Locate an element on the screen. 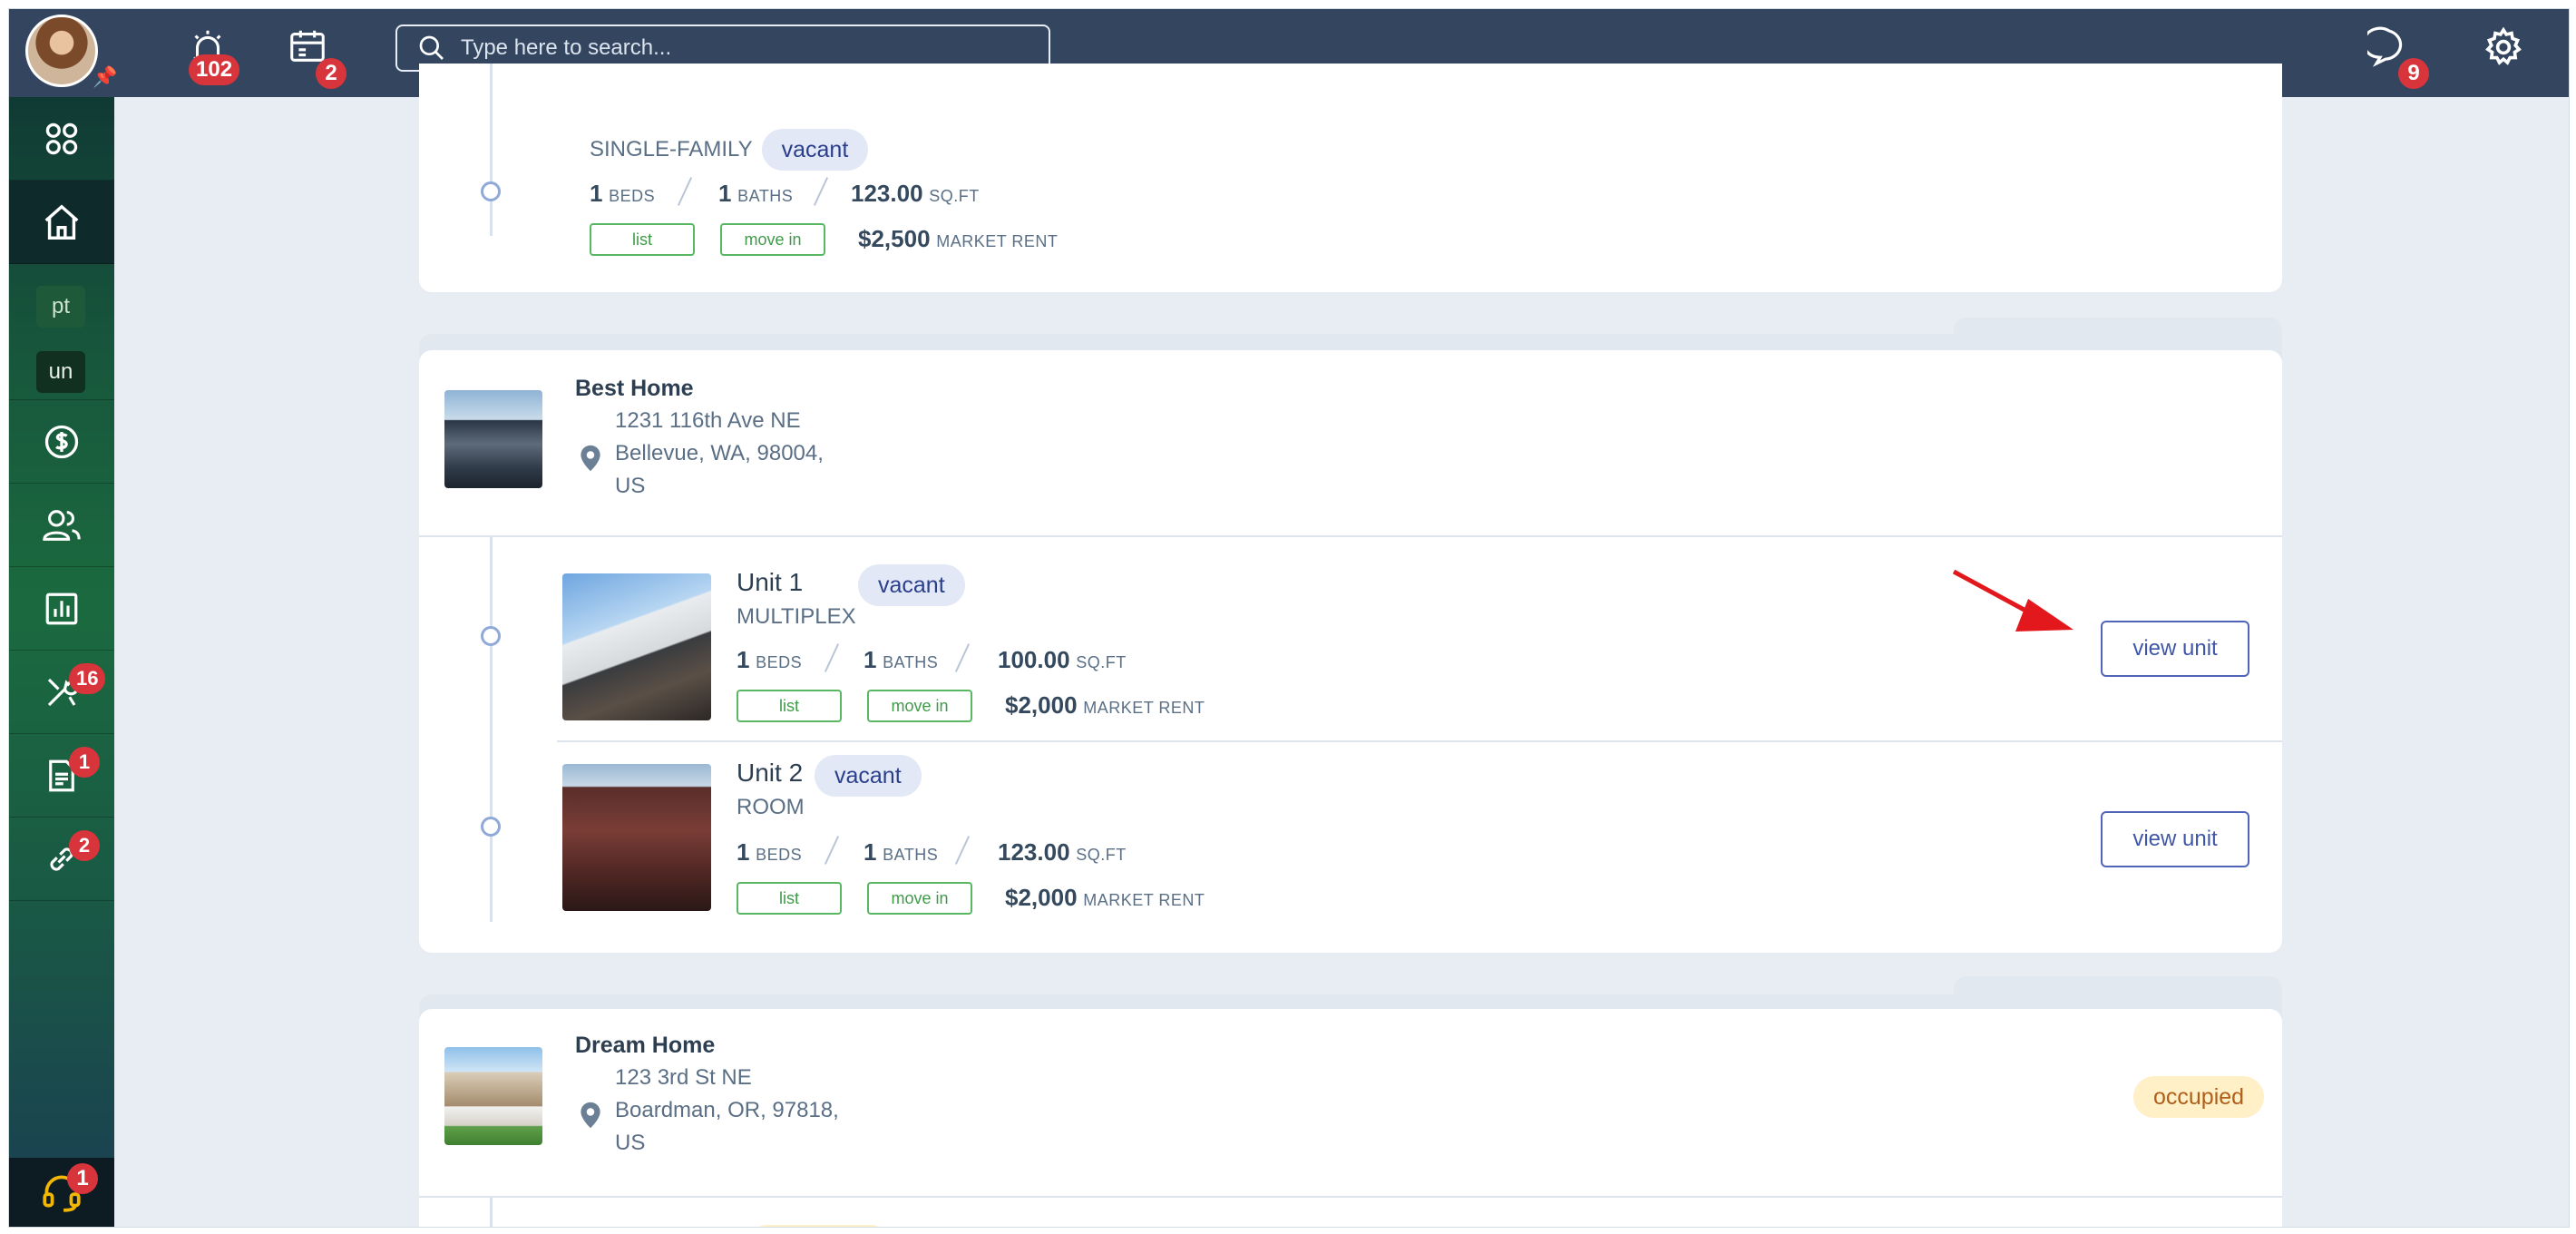 The height and width of the screenshot is (1234, 2576). sidebar-item-apps is located at coordinates (61, 139).